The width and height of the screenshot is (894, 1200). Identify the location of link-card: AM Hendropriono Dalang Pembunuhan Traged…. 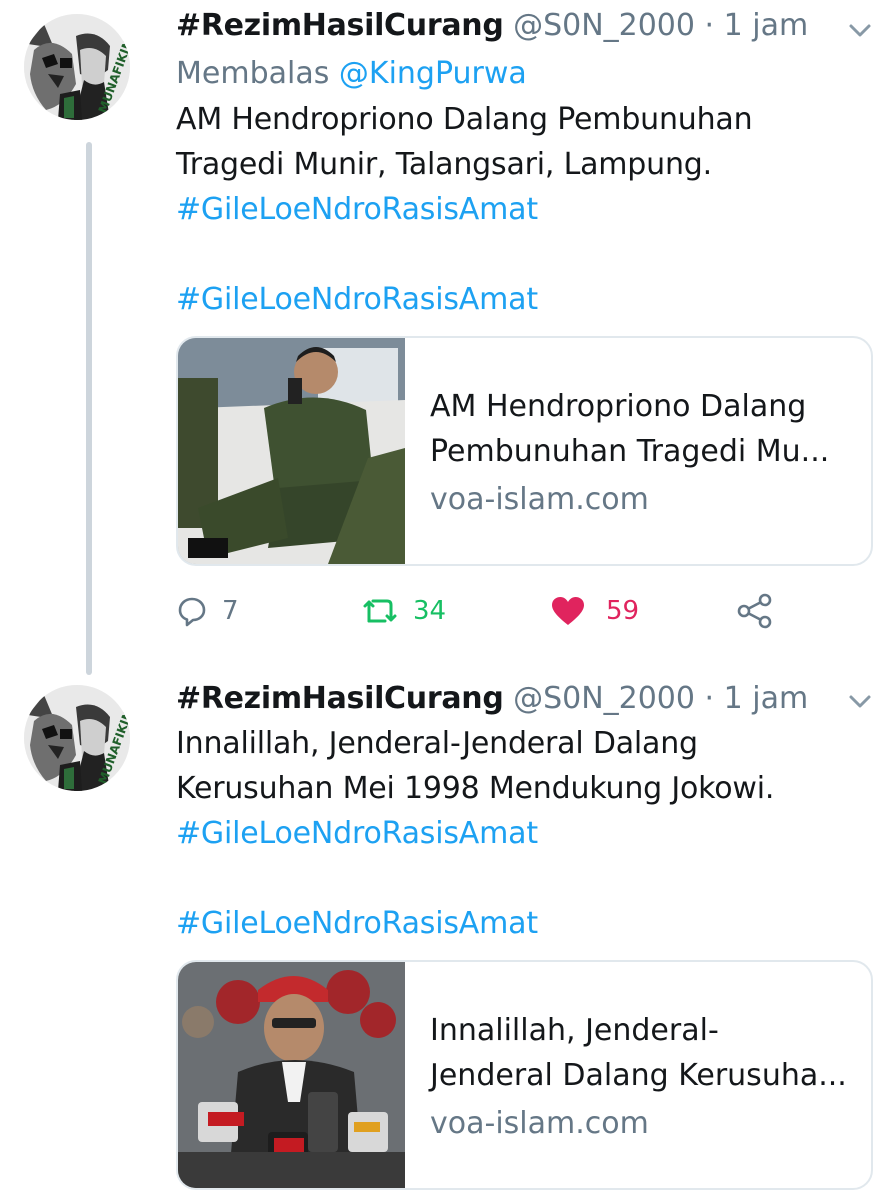
(524, 451).